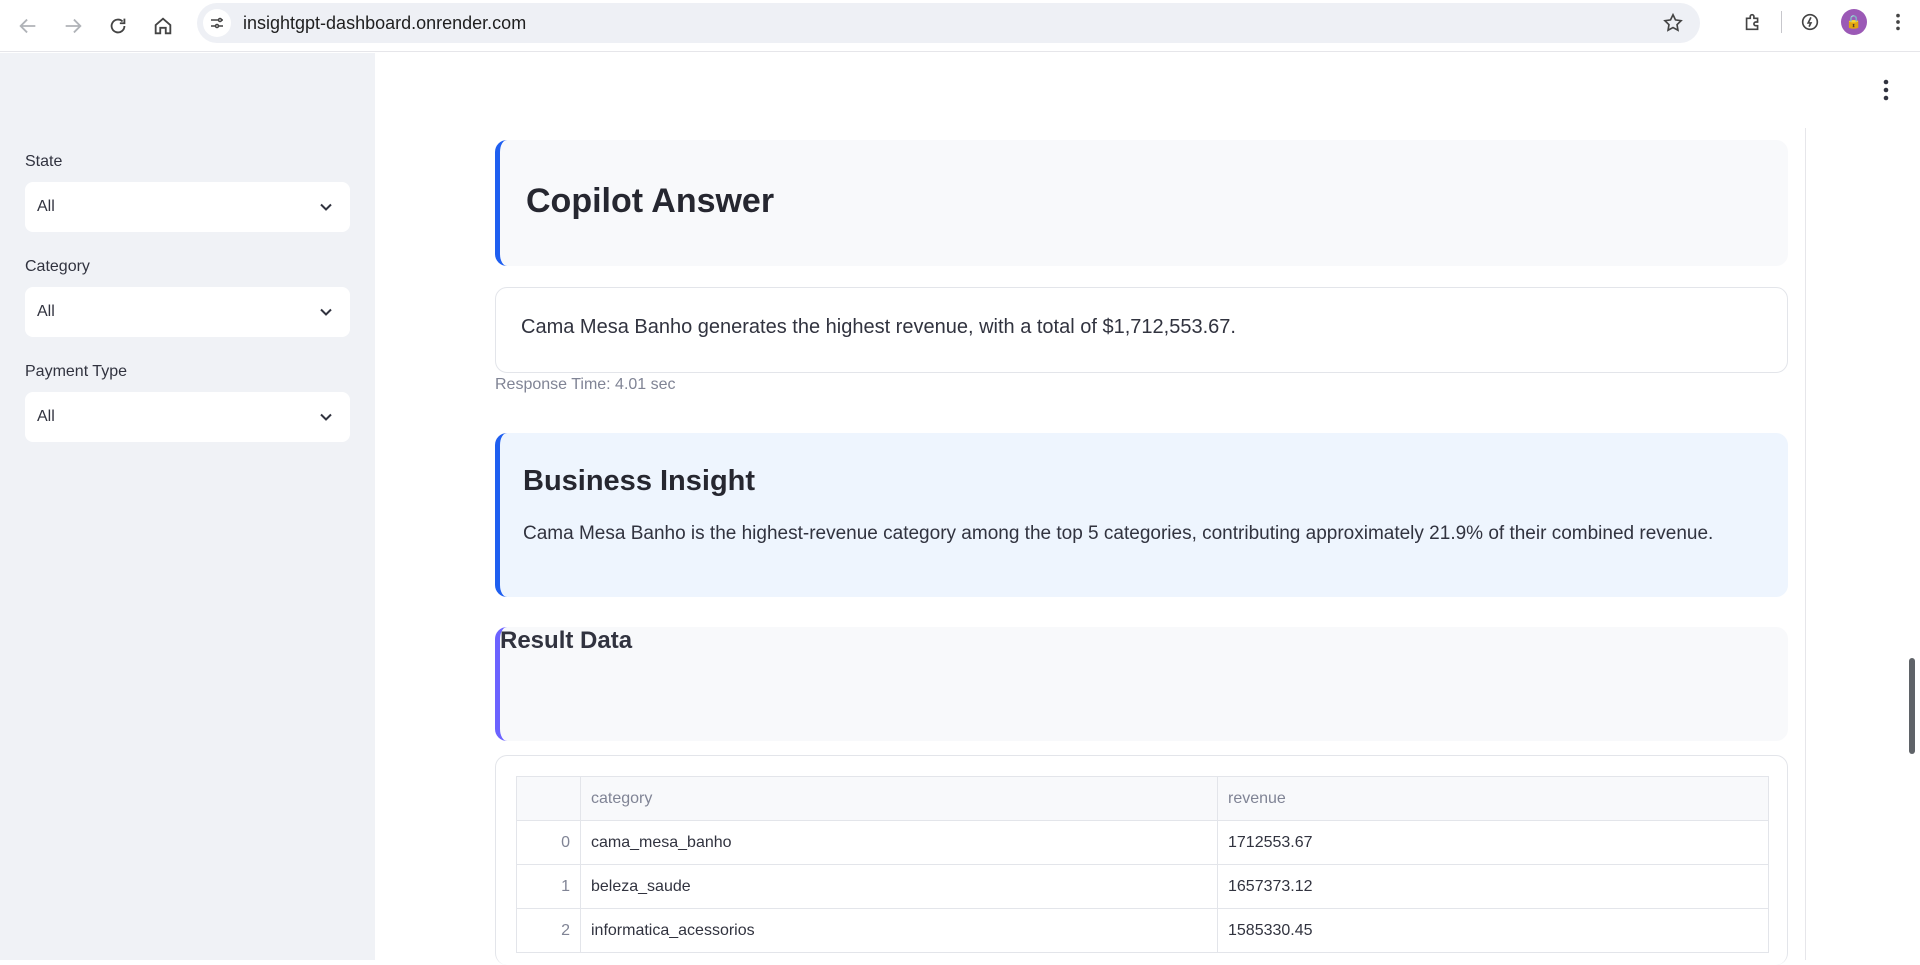 The height and width of the screenshot is (965, 1920). What do you see at coordinates (1141, 203) in the screenshot?
I see `copilot-answer-section: Copilot Answer` at bounding box center [1141, 203].